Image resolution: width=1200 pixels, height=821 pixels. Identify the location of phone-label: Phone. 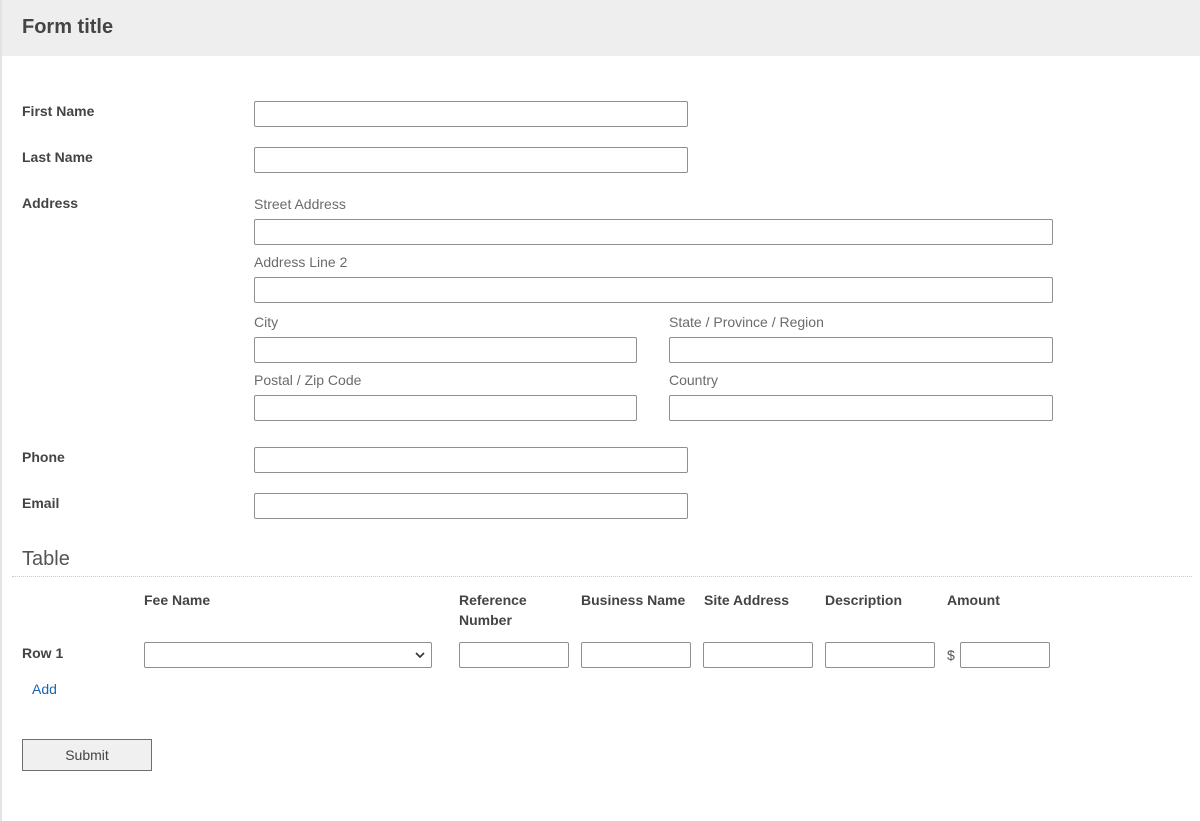
(43, 457).